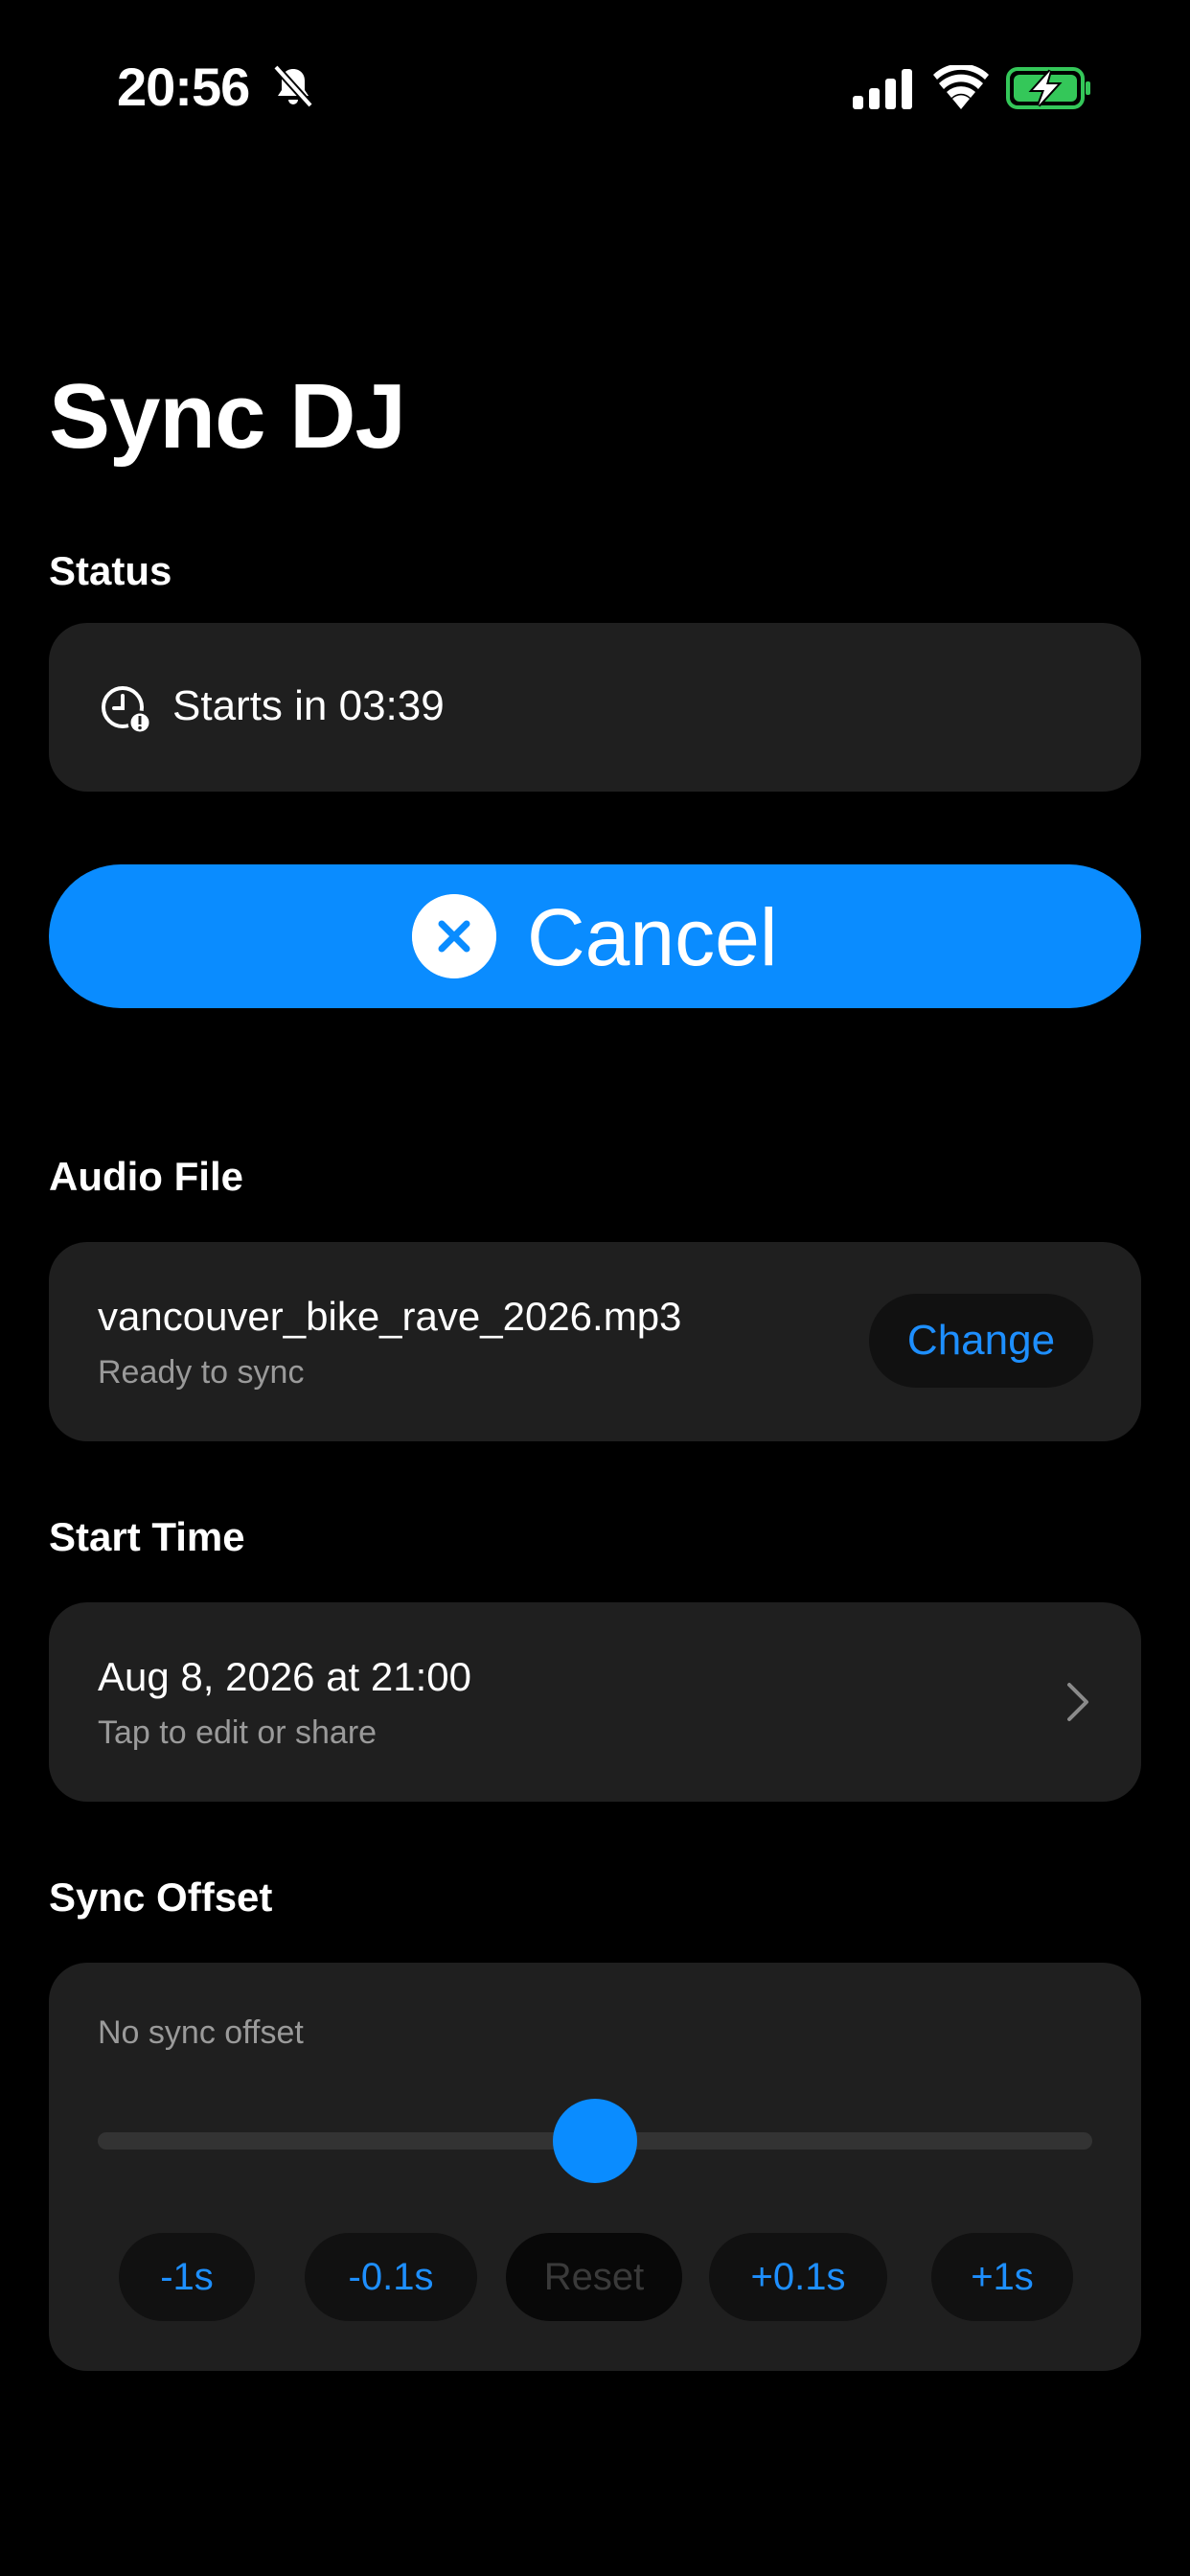 Image resolution: width=1190 pixels, height=2576 pixels. Describe the element at coordinates (390, 1316) in the screenshot. I see `audio-file-name: vancouver_bike_rave_2026.mp3` at that location.